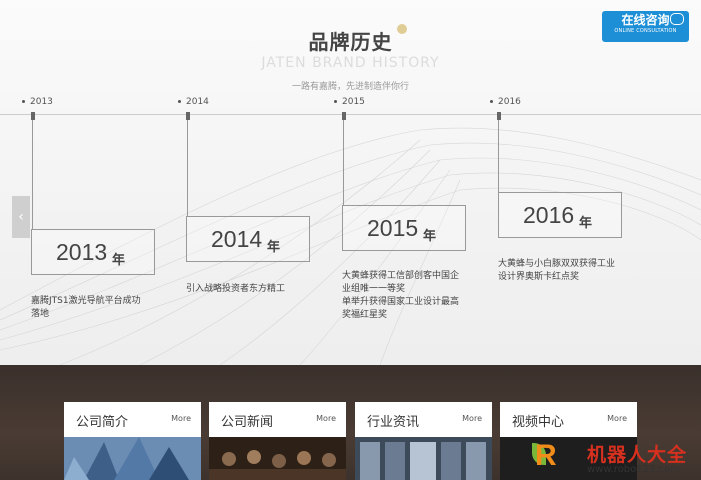 This screenshot has width=701, height=480. I want to click on milestone-year: 2015, so click(393, 228).